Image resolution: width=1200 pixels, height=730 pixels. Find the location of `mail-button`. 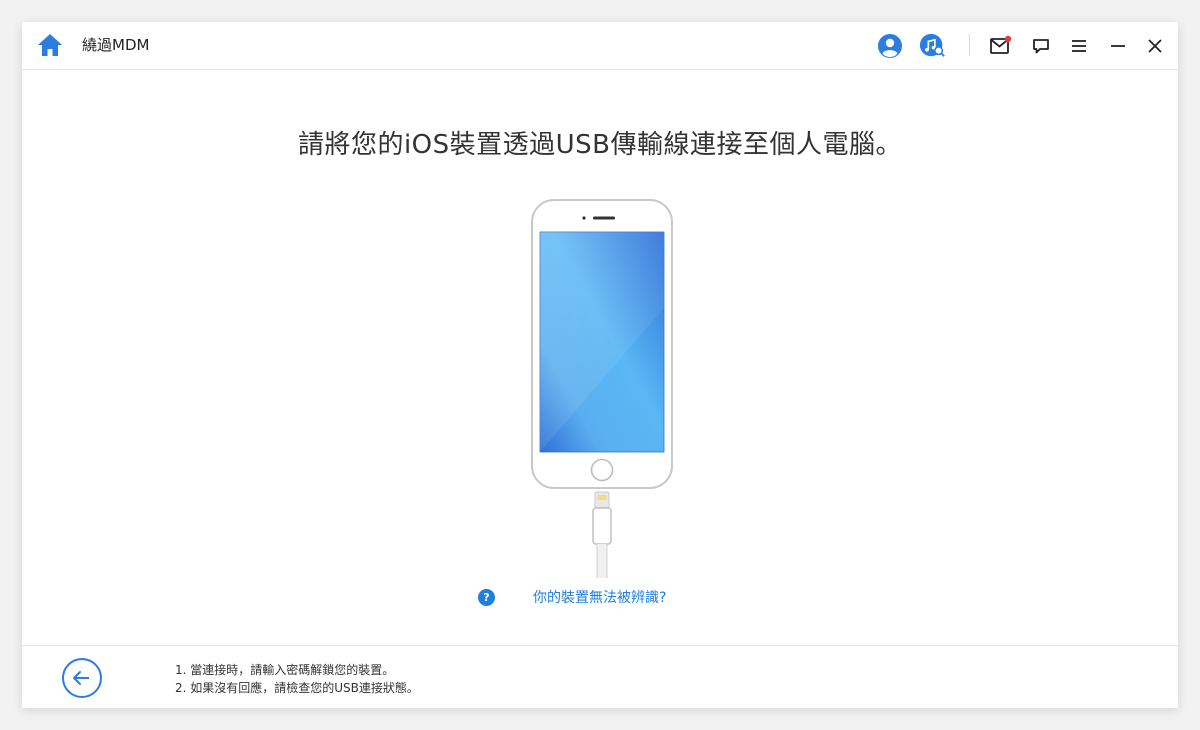

mail-button is located at coordinates (1000, 46).